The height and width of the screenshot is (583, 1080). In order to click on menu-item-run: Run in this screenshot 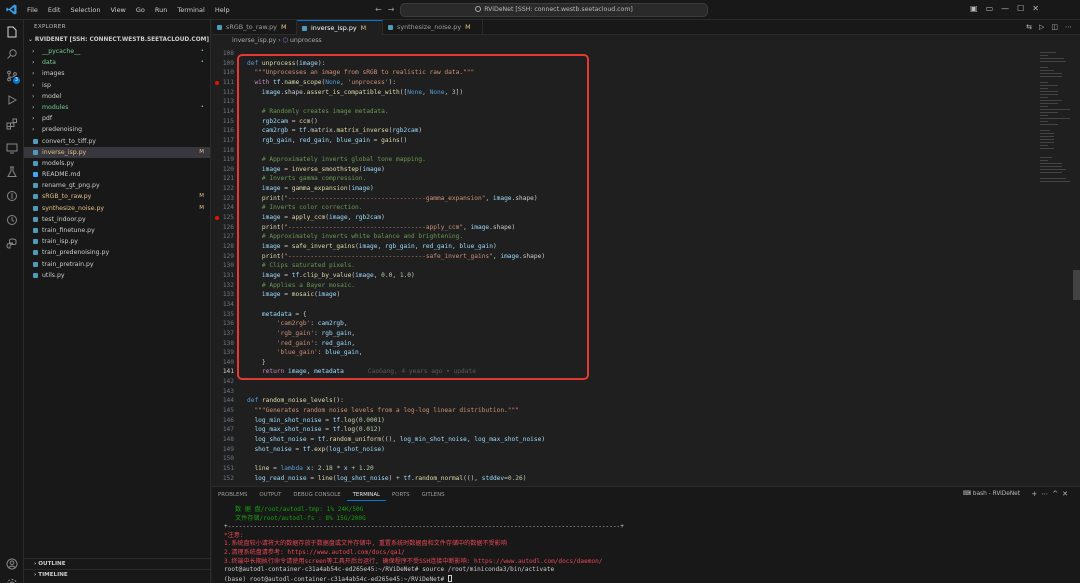, I will do `click(161, 10)`.